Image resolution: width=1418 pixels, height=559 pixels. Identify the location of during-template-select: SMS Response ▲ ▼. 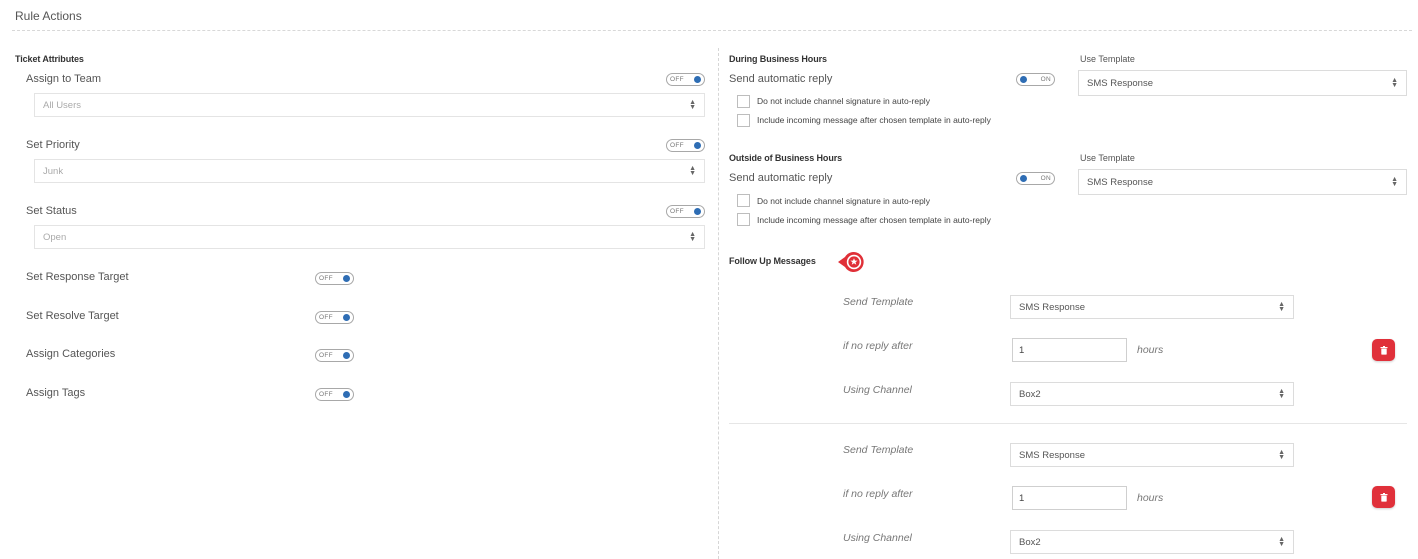
(1242, 83).